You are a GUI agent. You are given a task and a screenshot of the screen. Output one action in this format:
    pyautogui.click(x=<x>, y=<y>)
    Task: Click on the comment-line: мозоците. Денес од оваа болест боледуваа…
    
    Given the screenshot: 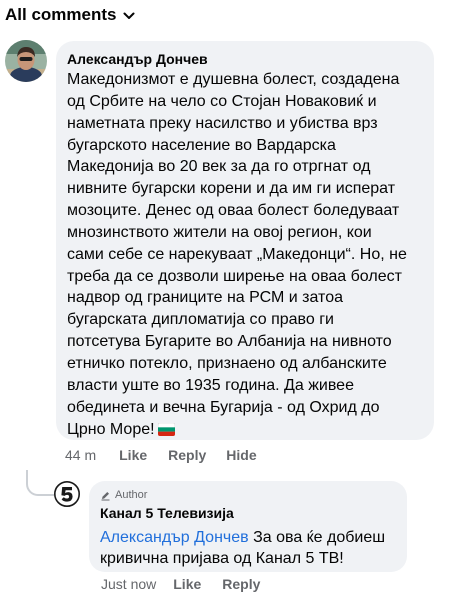 What is the action you would take?
    pyautogui.click(x=233, y=211)
    